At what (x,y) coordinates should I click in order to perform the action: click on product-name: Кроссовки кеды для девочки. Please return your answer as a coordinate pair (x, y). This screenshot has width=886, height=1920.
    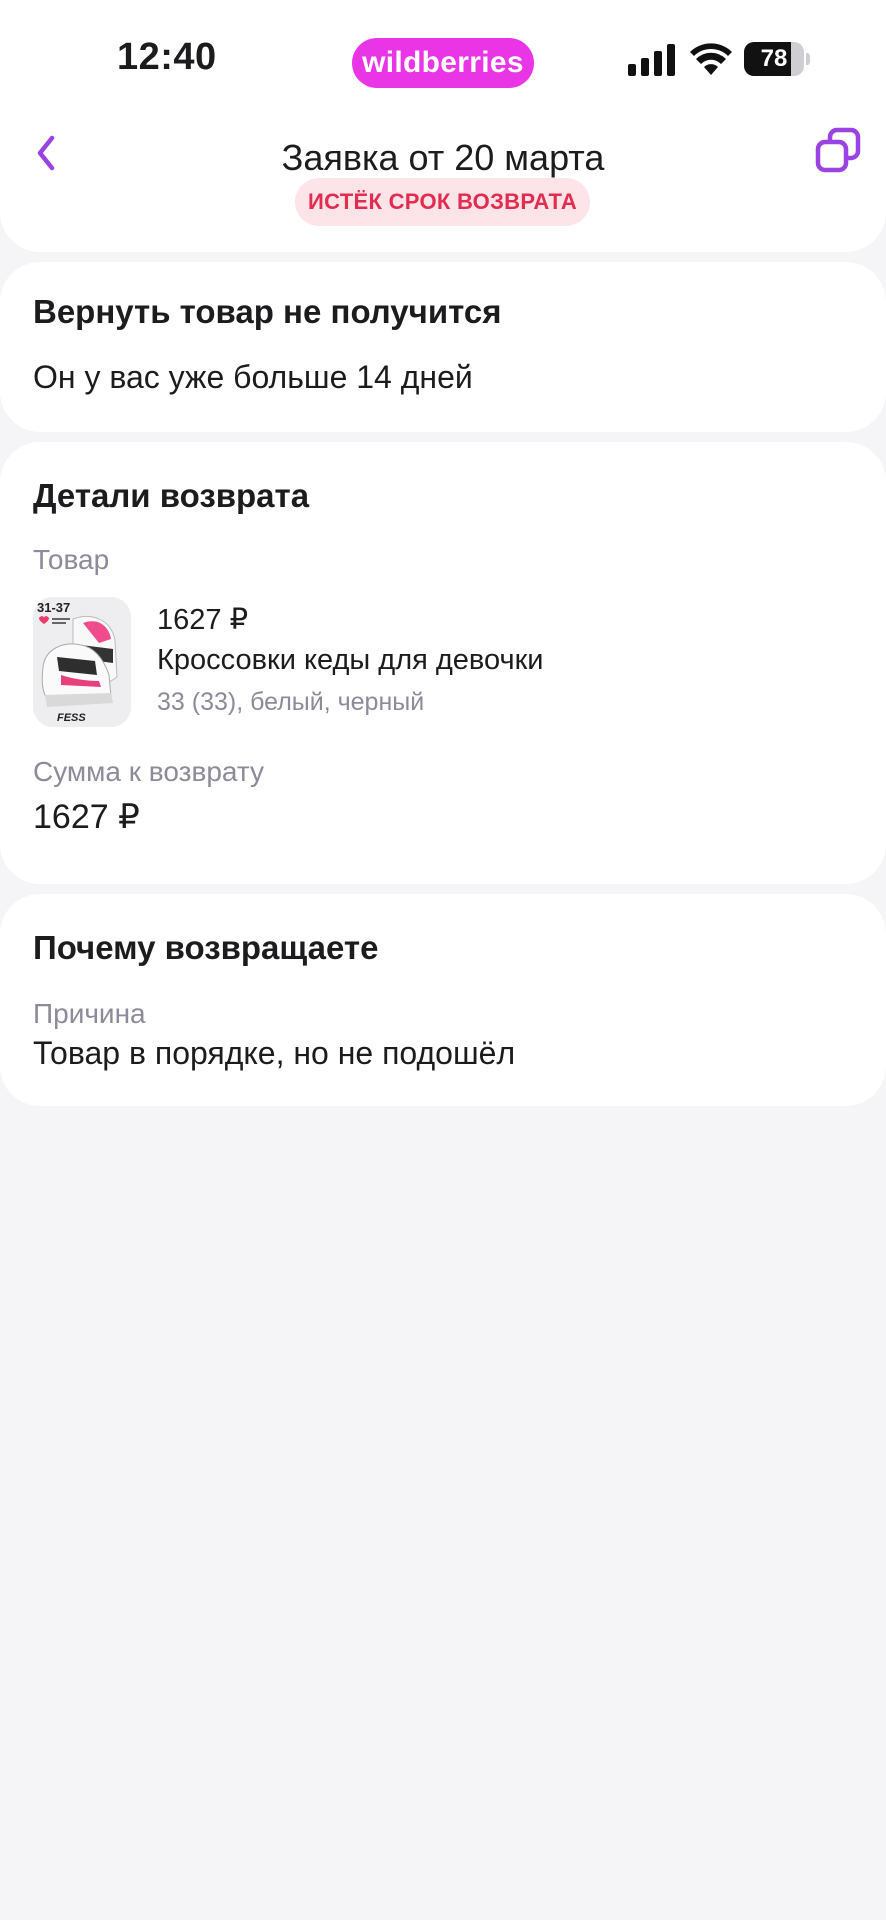
    Looking at the image, I should click on (350, 660).